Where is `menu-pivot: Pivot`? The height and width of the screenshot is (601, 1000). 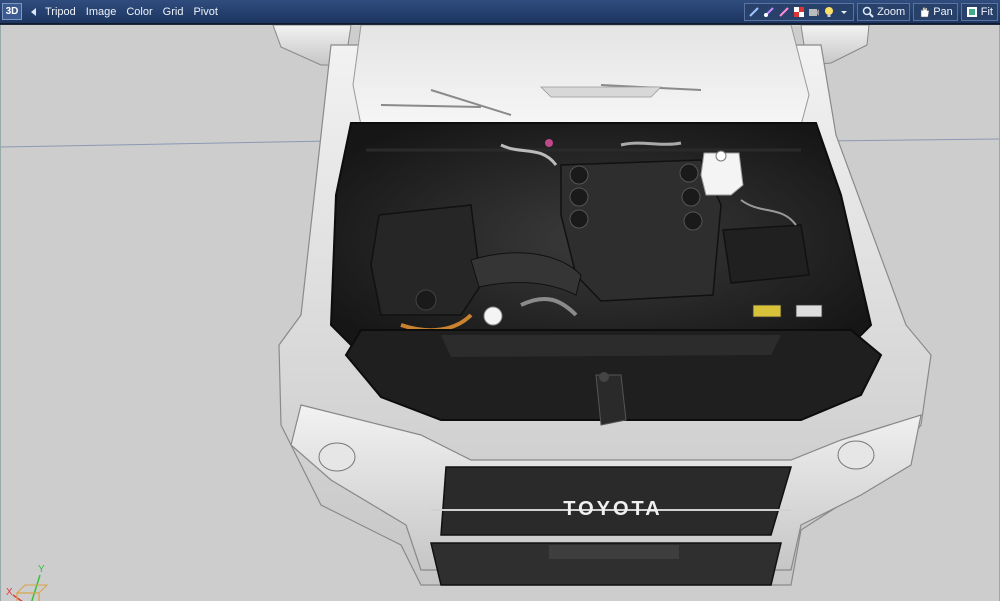 menu-pivot: Pivot is located at coordinates (205, 12).